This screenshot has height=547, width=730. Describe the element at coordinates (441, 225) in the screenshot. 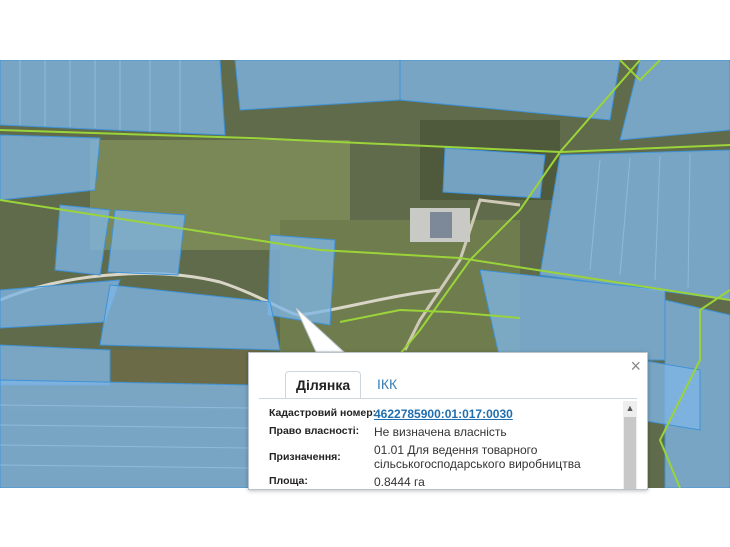

I see `farm-building-roof` at that location.